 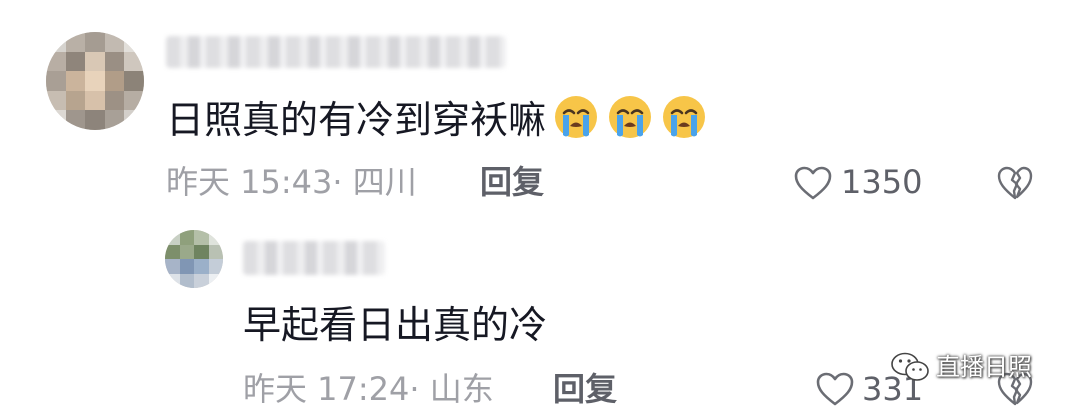 I want to click on broken-heart-icon, so click(x=1015, y=183).